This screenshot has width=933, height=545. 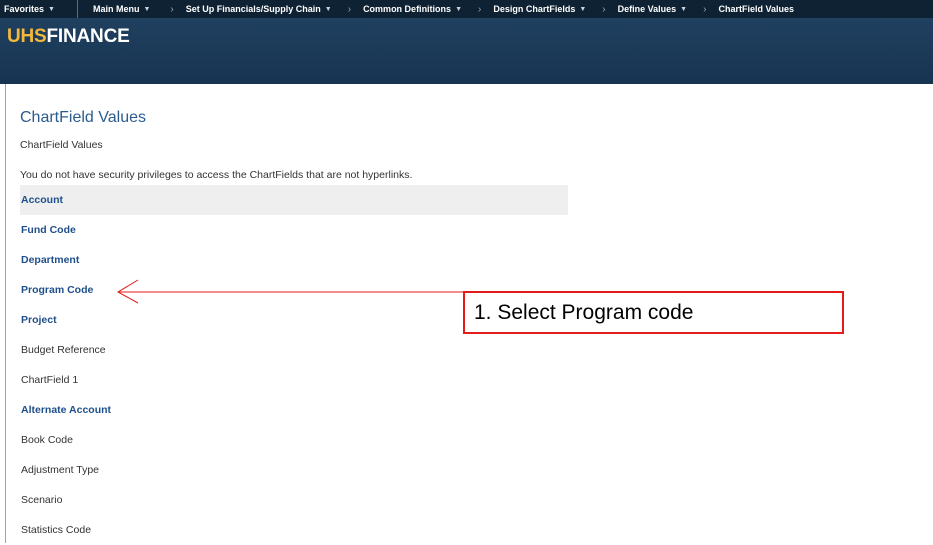 I want to click on chartfield-item-statistics-code: Statistics Code, so click(x=56, y=530).